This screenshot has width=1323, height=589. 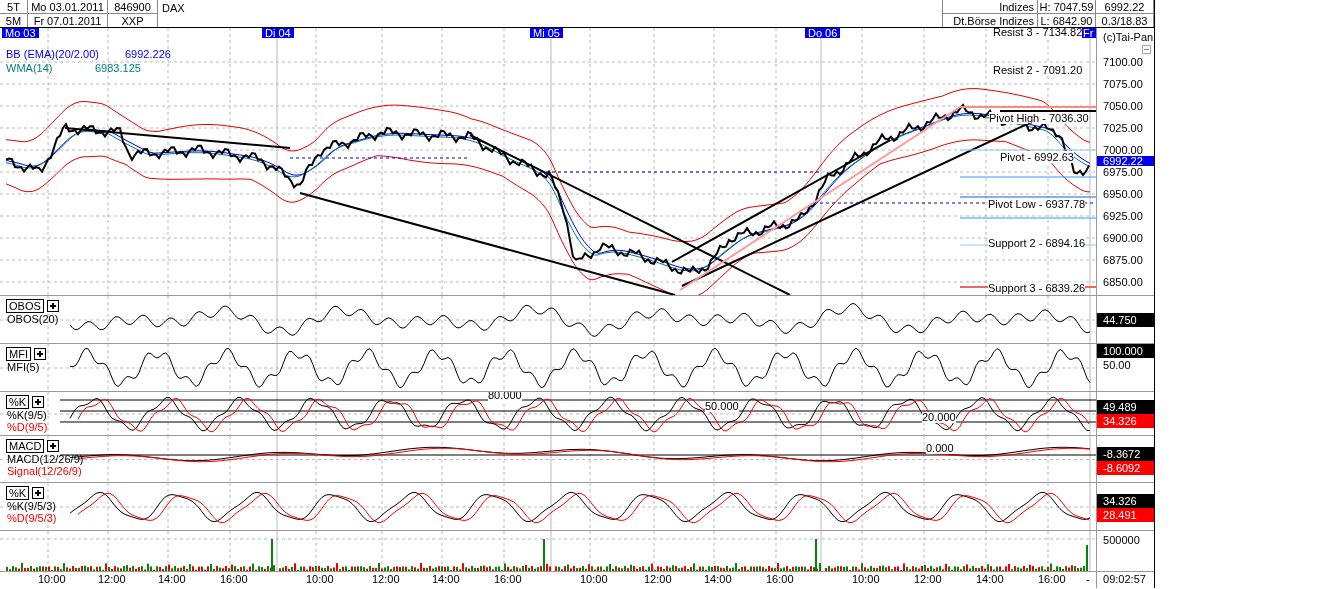 I want to click on category-label: Indizes, so click(x=990, y=7).